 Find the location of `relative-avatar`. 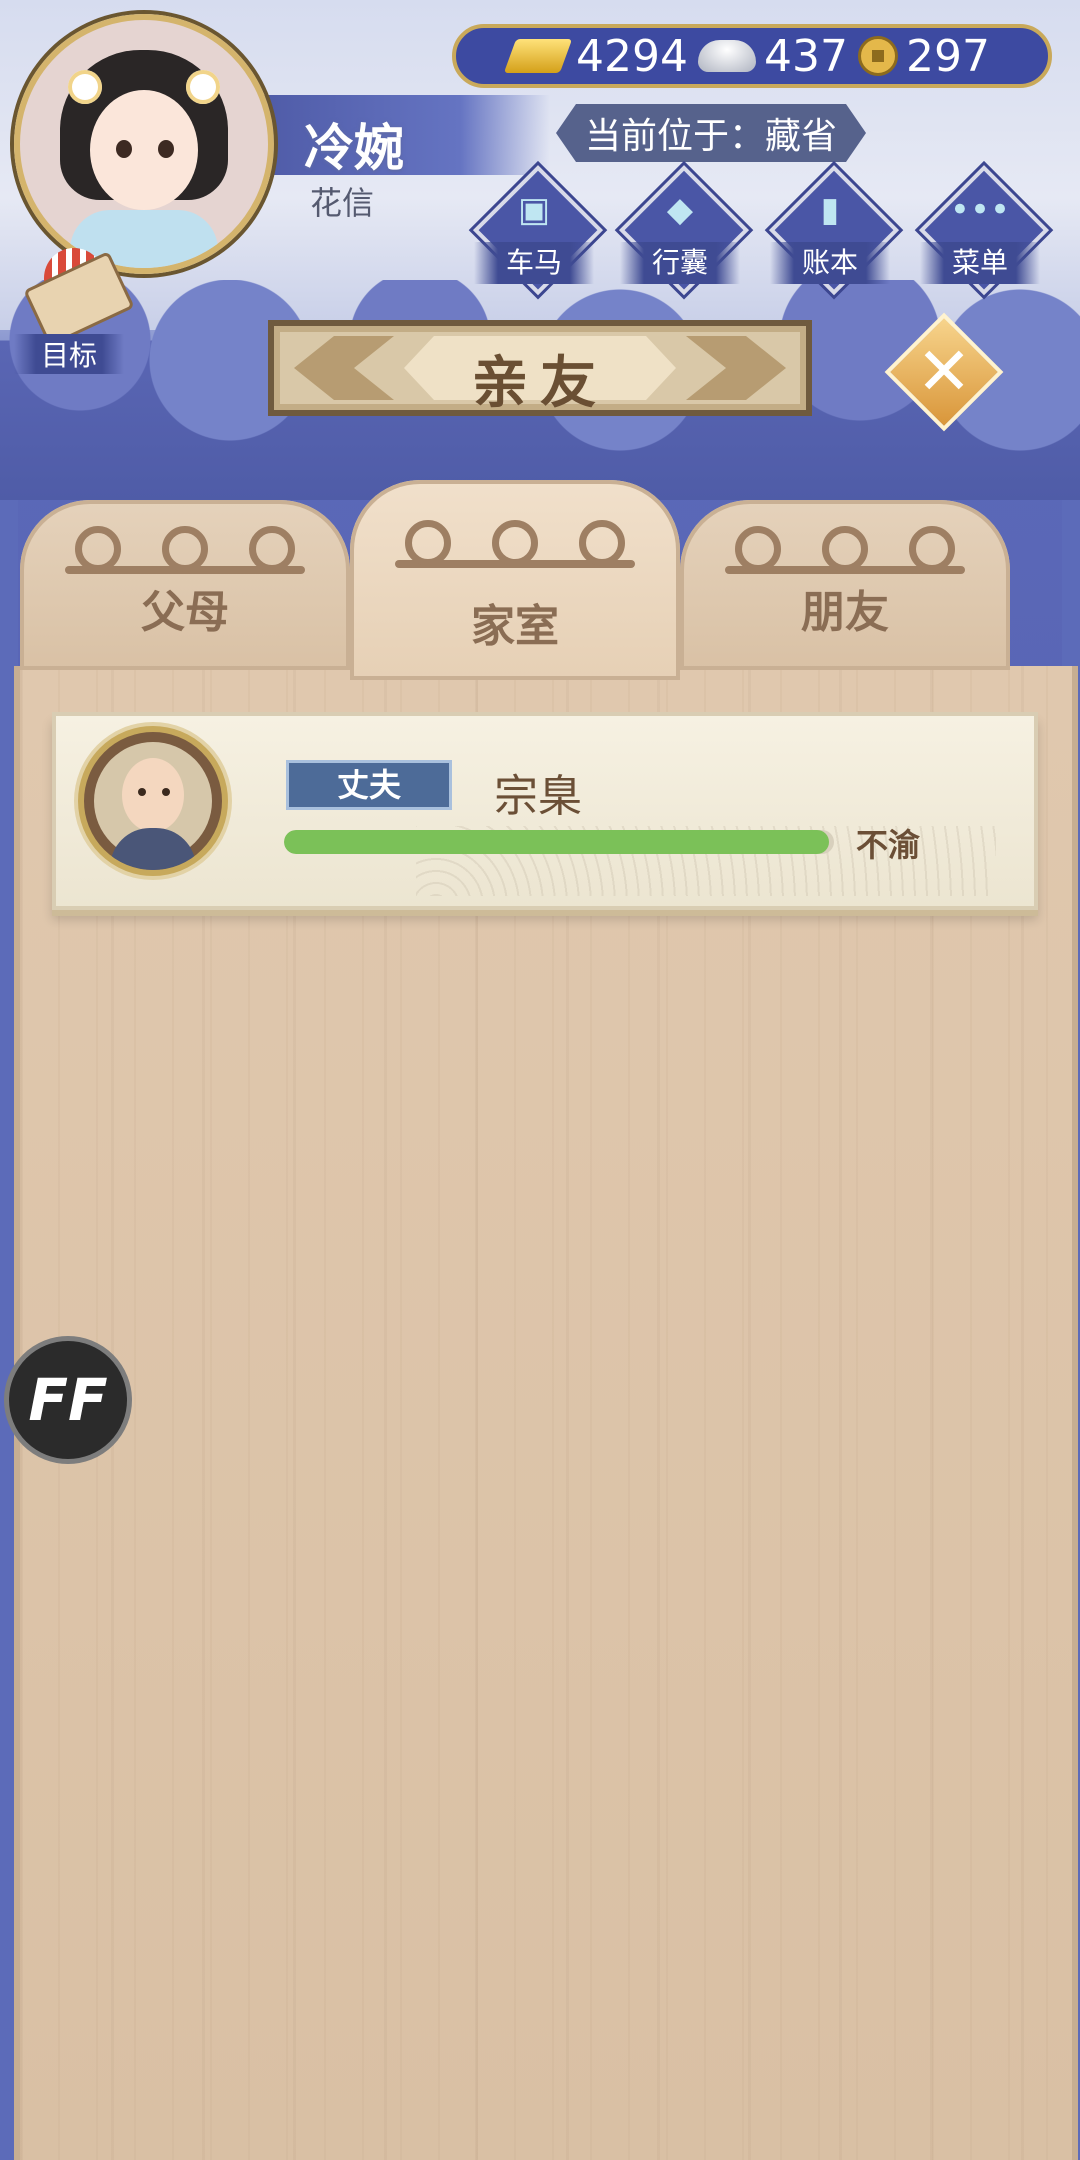

relative-avatar is located at coordinates (153, 801).